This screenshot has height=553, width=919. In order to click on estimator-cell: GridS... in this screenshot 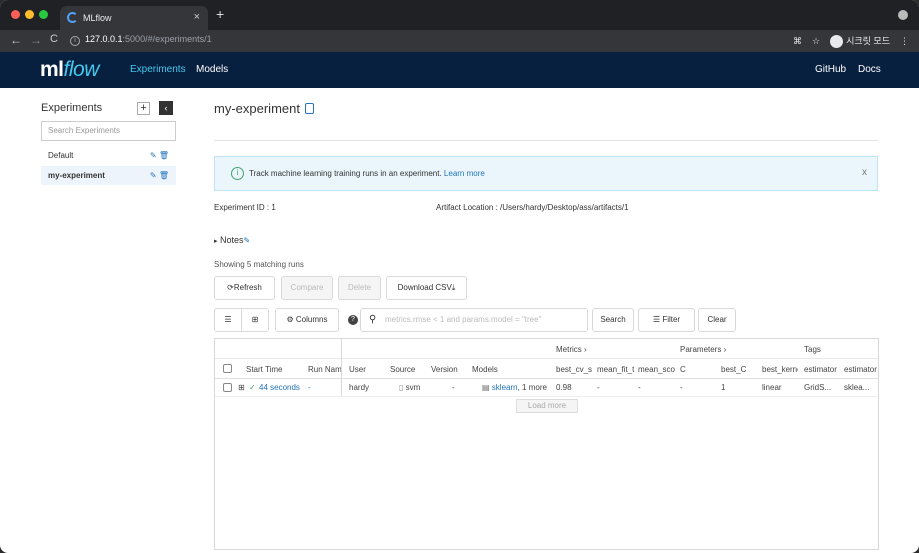, I will do `click(818, 387)`.